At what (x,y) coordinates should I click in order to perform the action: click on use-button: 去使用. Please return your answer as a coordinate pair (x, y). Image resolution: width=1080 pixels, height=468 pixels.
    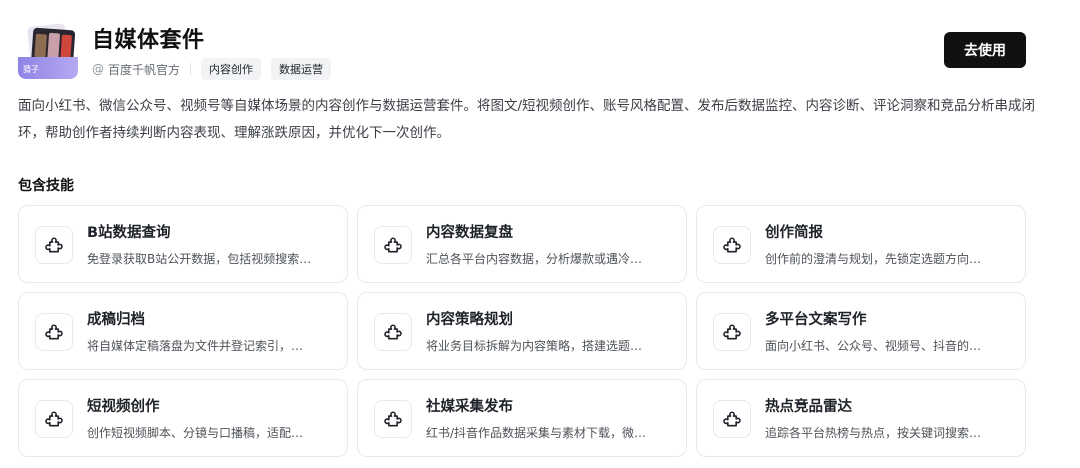
    Looking at the image, I should click on (985, 50).